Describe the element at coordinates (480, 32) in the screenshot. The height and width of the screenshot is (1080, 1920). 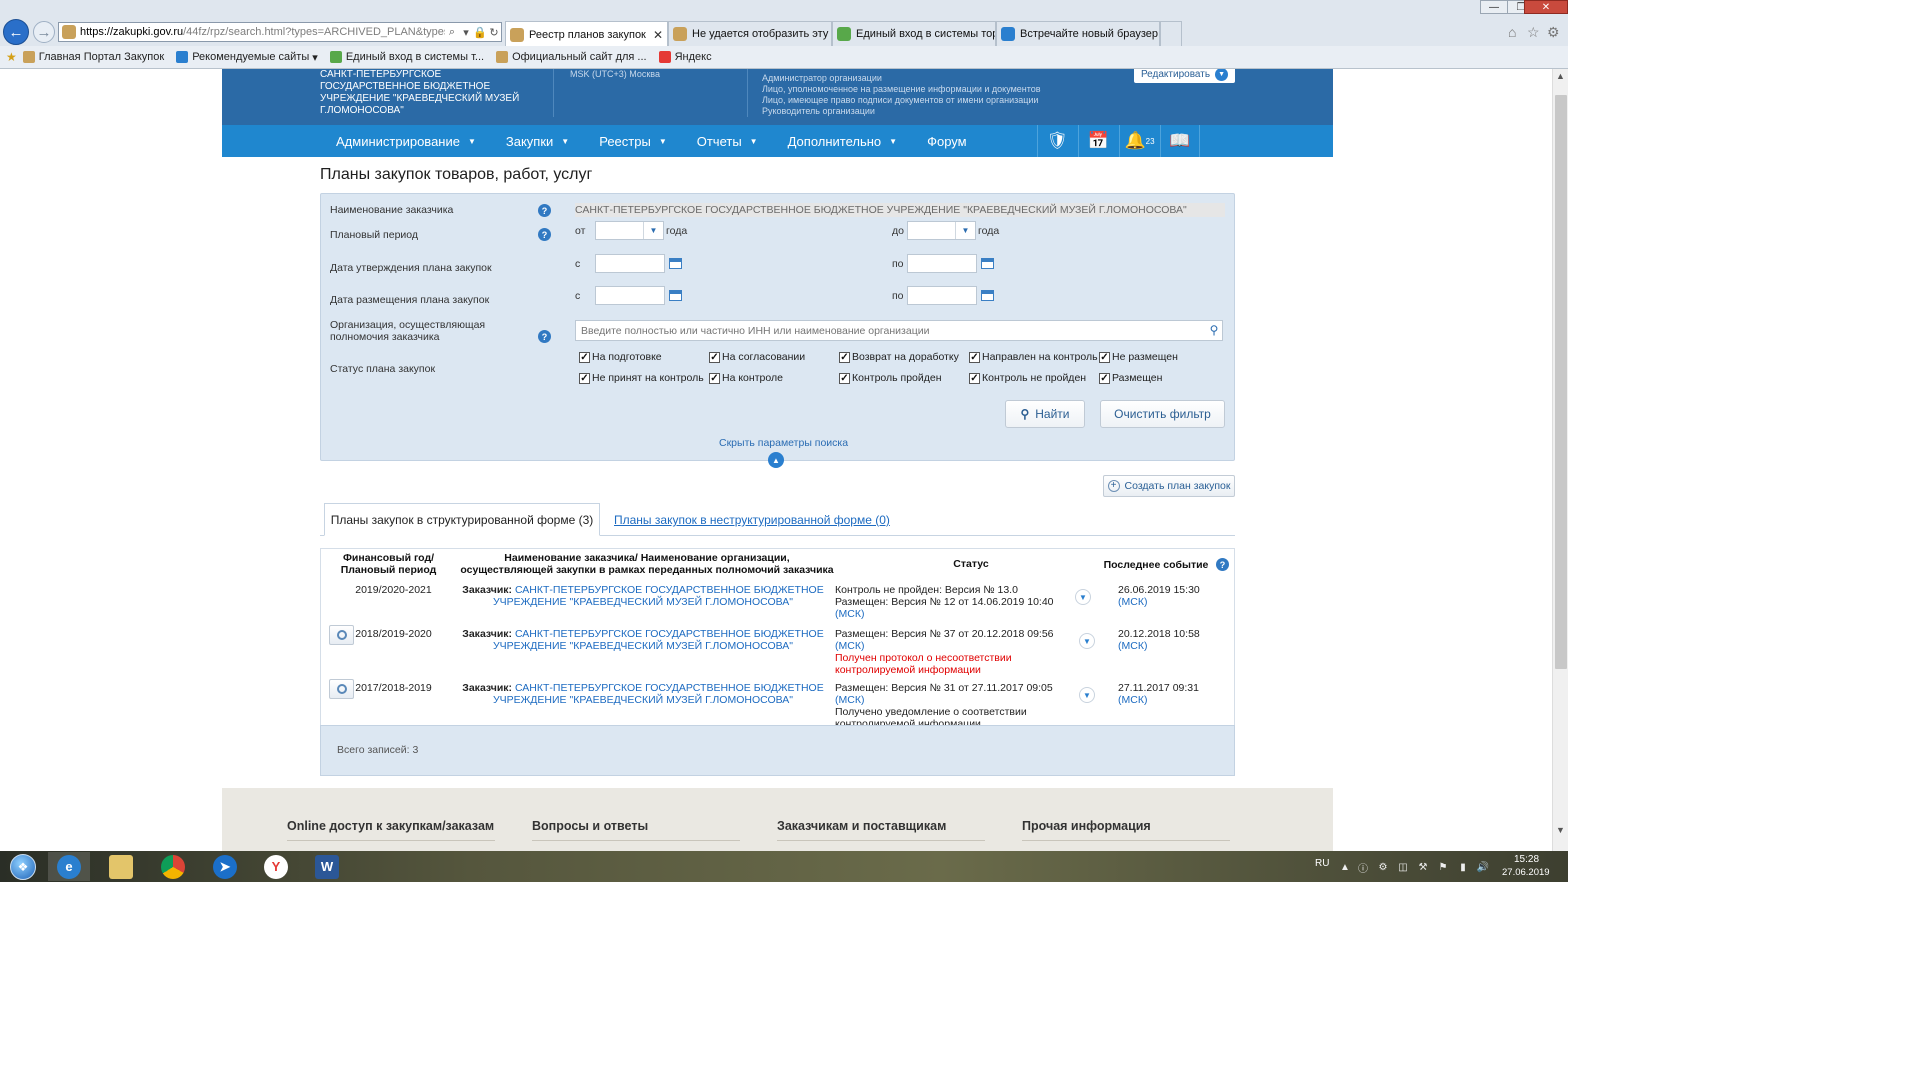
I see `lock-icon: 🔒` at that location.